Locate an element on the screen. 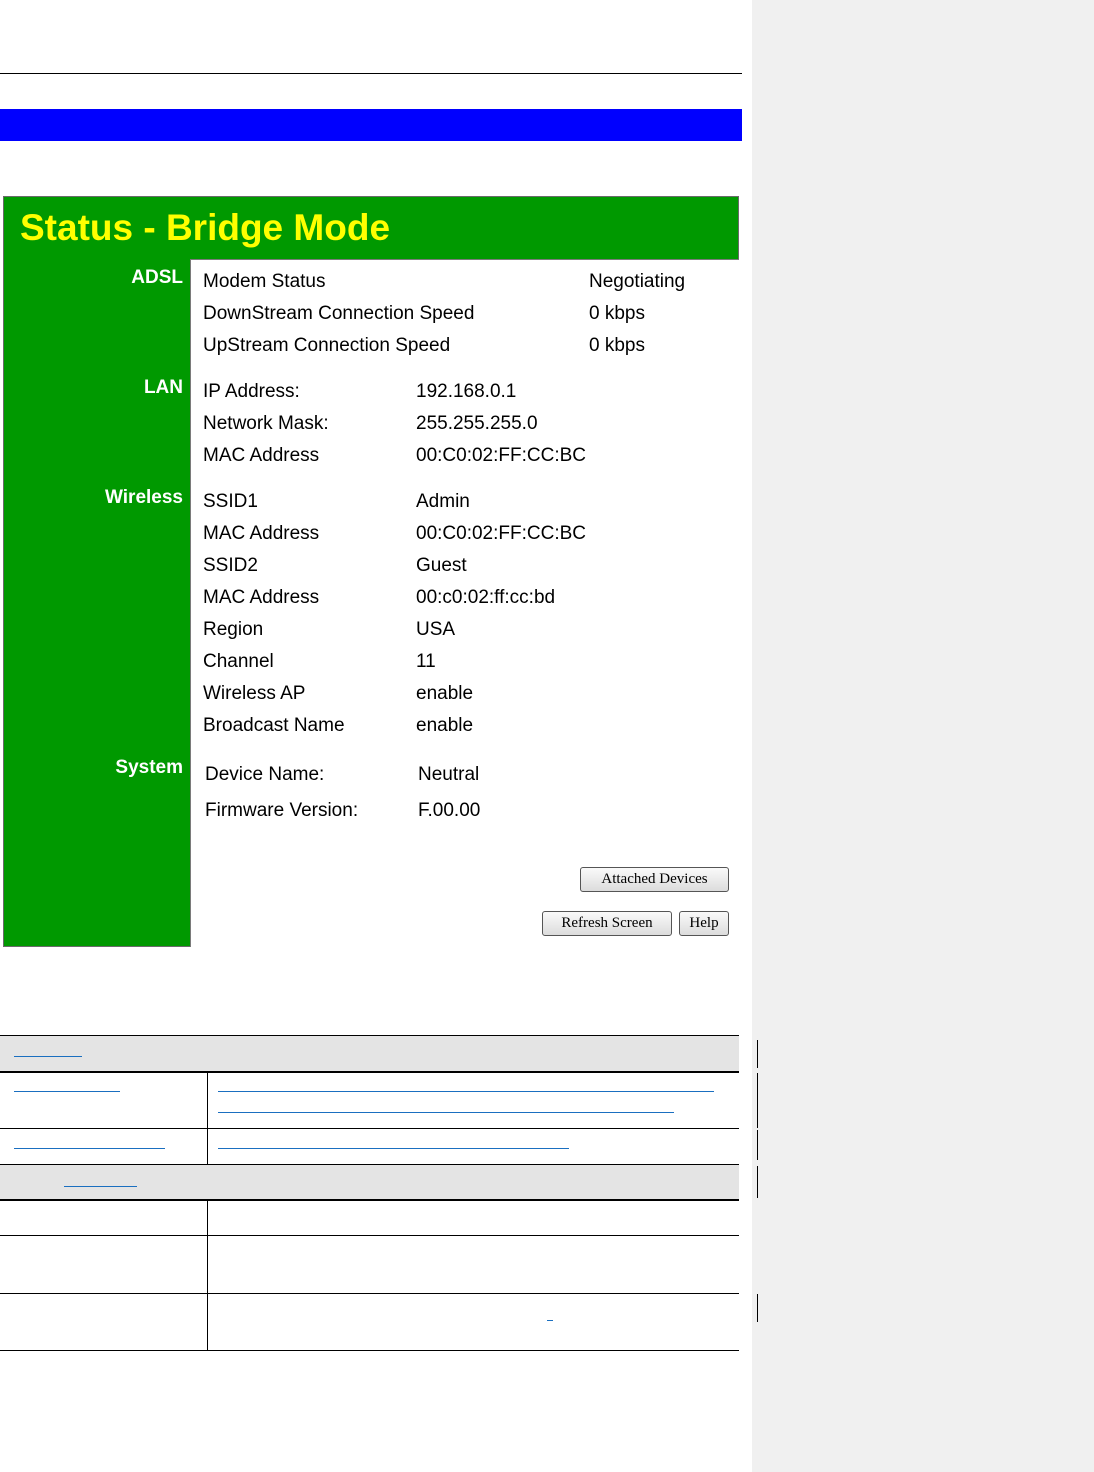 This screenshot has height=1472, width=1094. wireless-row-value: 00:C0:02:FF:CC:BC is located at coordinates (501, 533).